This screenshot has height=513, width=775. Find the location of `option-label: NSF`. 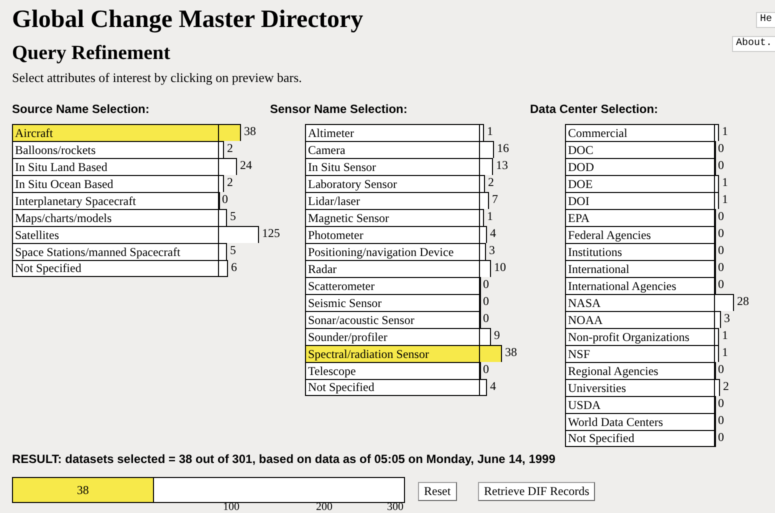

option-label: NSF is located at coordinates (640, 353).